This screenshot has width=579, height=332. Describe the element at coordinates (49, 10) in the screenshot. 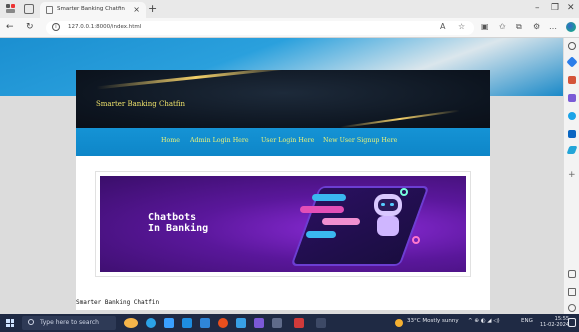

I see `page-favicon-icon` at that location.